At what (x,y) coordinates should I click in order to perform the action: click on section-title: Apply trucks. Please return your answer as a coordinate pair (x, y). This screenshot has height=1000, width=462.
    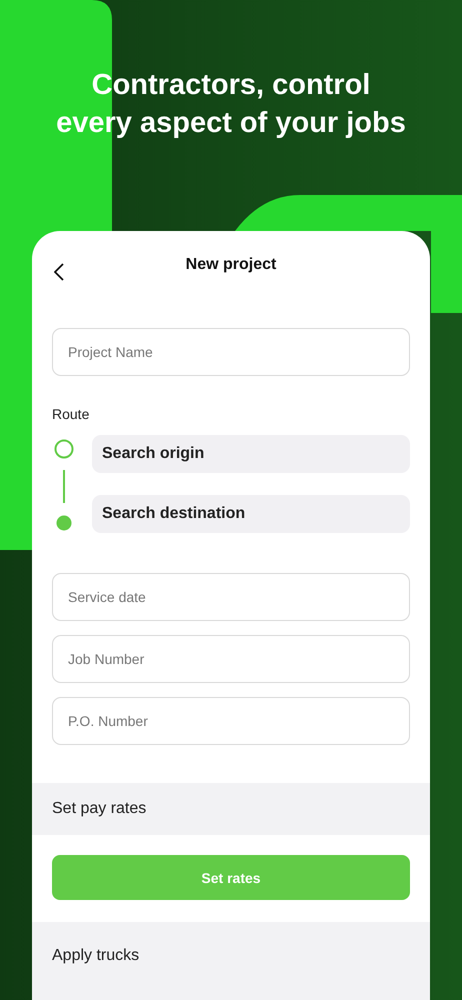
    Looking at the image, I should click on (96, 955).